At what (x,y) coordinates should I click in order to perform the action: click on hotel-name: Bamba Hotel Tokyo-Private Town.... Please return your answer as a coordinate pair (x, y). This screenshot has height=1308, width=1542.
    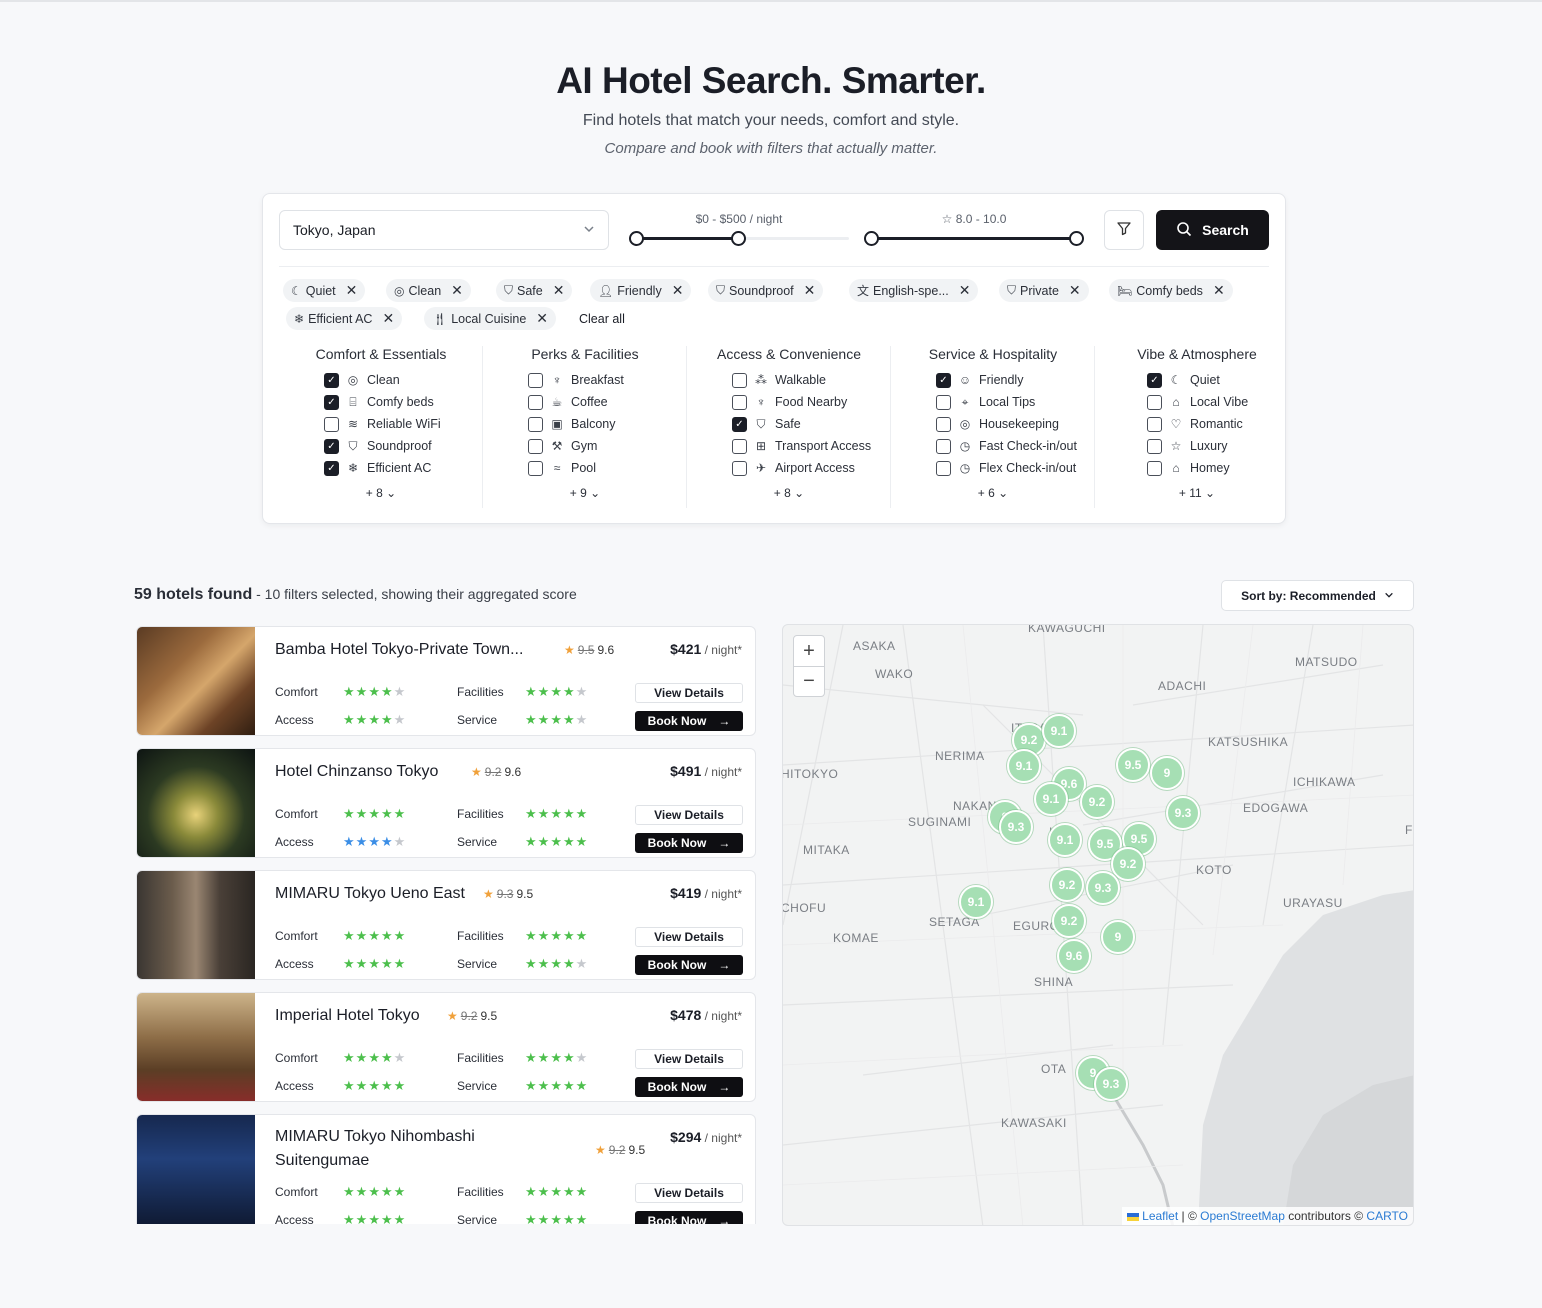
    Looking at the image, I should click on (417, 650).